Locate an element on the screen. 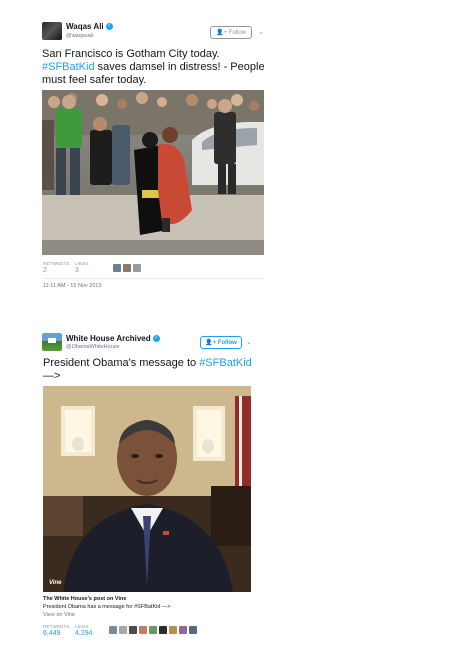  tweet-timestamp: 11:11 AM - 15 Nov 2013 is located at coordinates (72, 286).